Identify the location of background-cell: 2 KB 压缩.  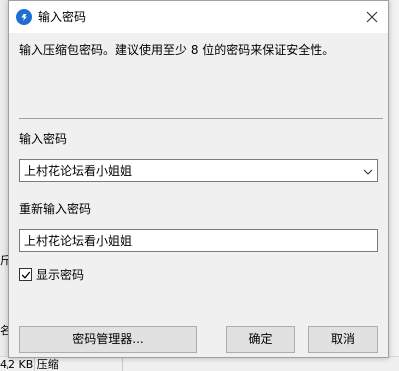
(33, 364).